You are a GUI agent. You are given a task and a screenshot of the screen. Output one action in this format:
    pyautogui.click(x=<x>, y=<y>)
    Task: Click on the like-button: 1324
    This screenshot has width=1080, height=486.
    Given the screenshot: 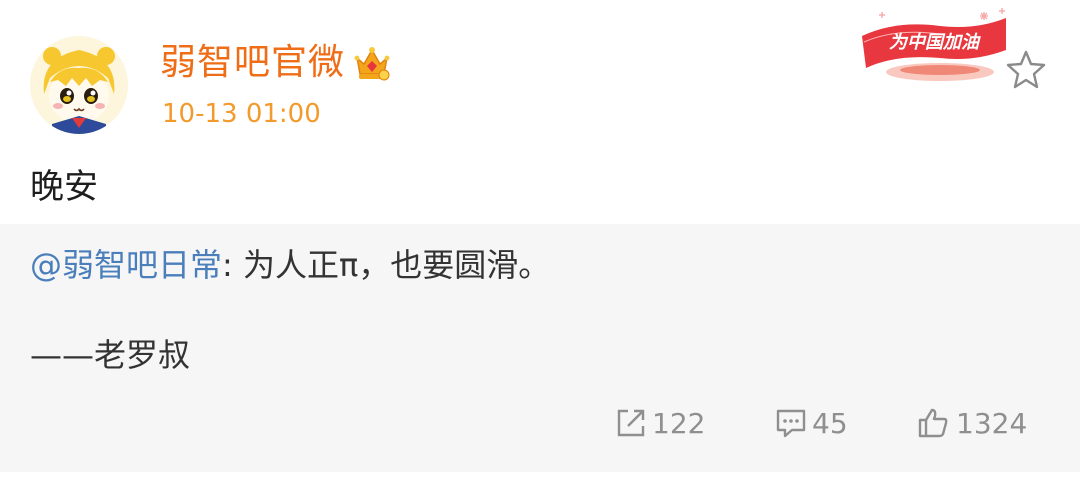 What is the action you would take?
    pyautogui.click(x=976, y=424)
    